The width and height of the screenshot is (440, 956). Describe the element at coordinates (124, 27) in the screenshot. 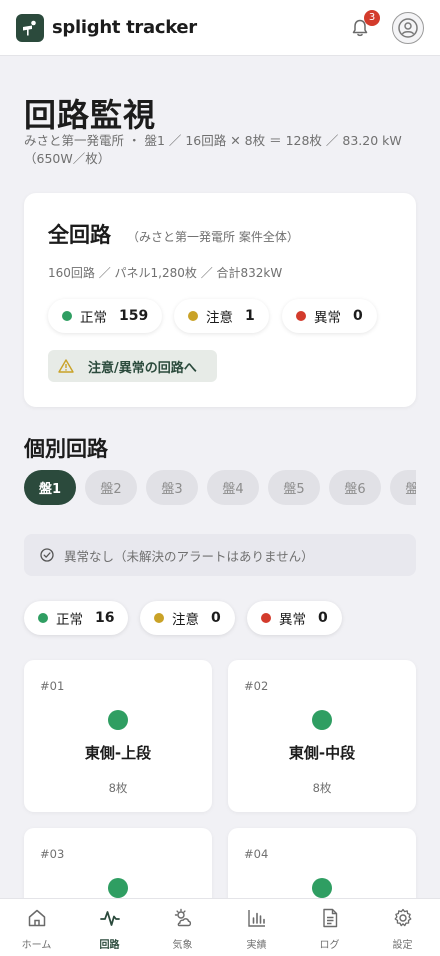

I see `brand-name: splight tracker` at that location.